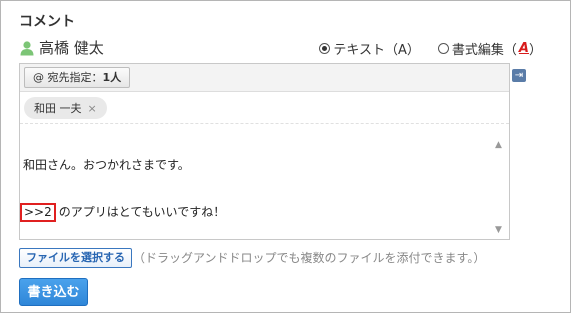 The image size is (571, 313). I want to click on destination-button: @ 宛先指定：1人, so click(77, 77).